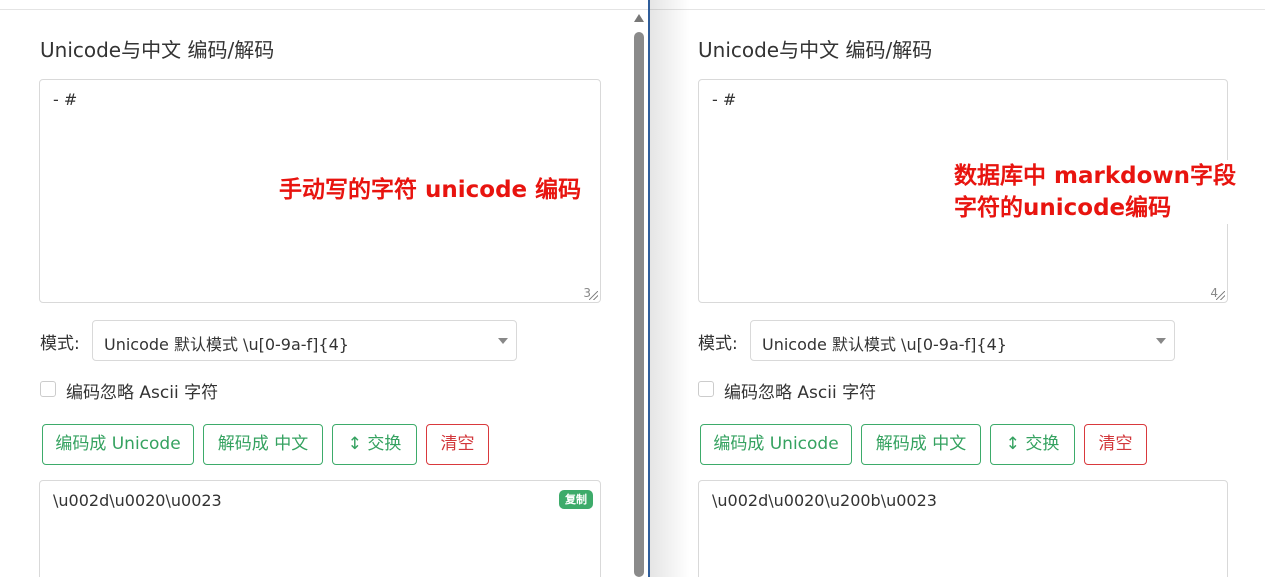 The height and width of the screenshot is (577, 1265). What do you see at coordinates (639, 304) in the screenshot?
I see `scrollbar-thumb` at bounding box center [639, 304].